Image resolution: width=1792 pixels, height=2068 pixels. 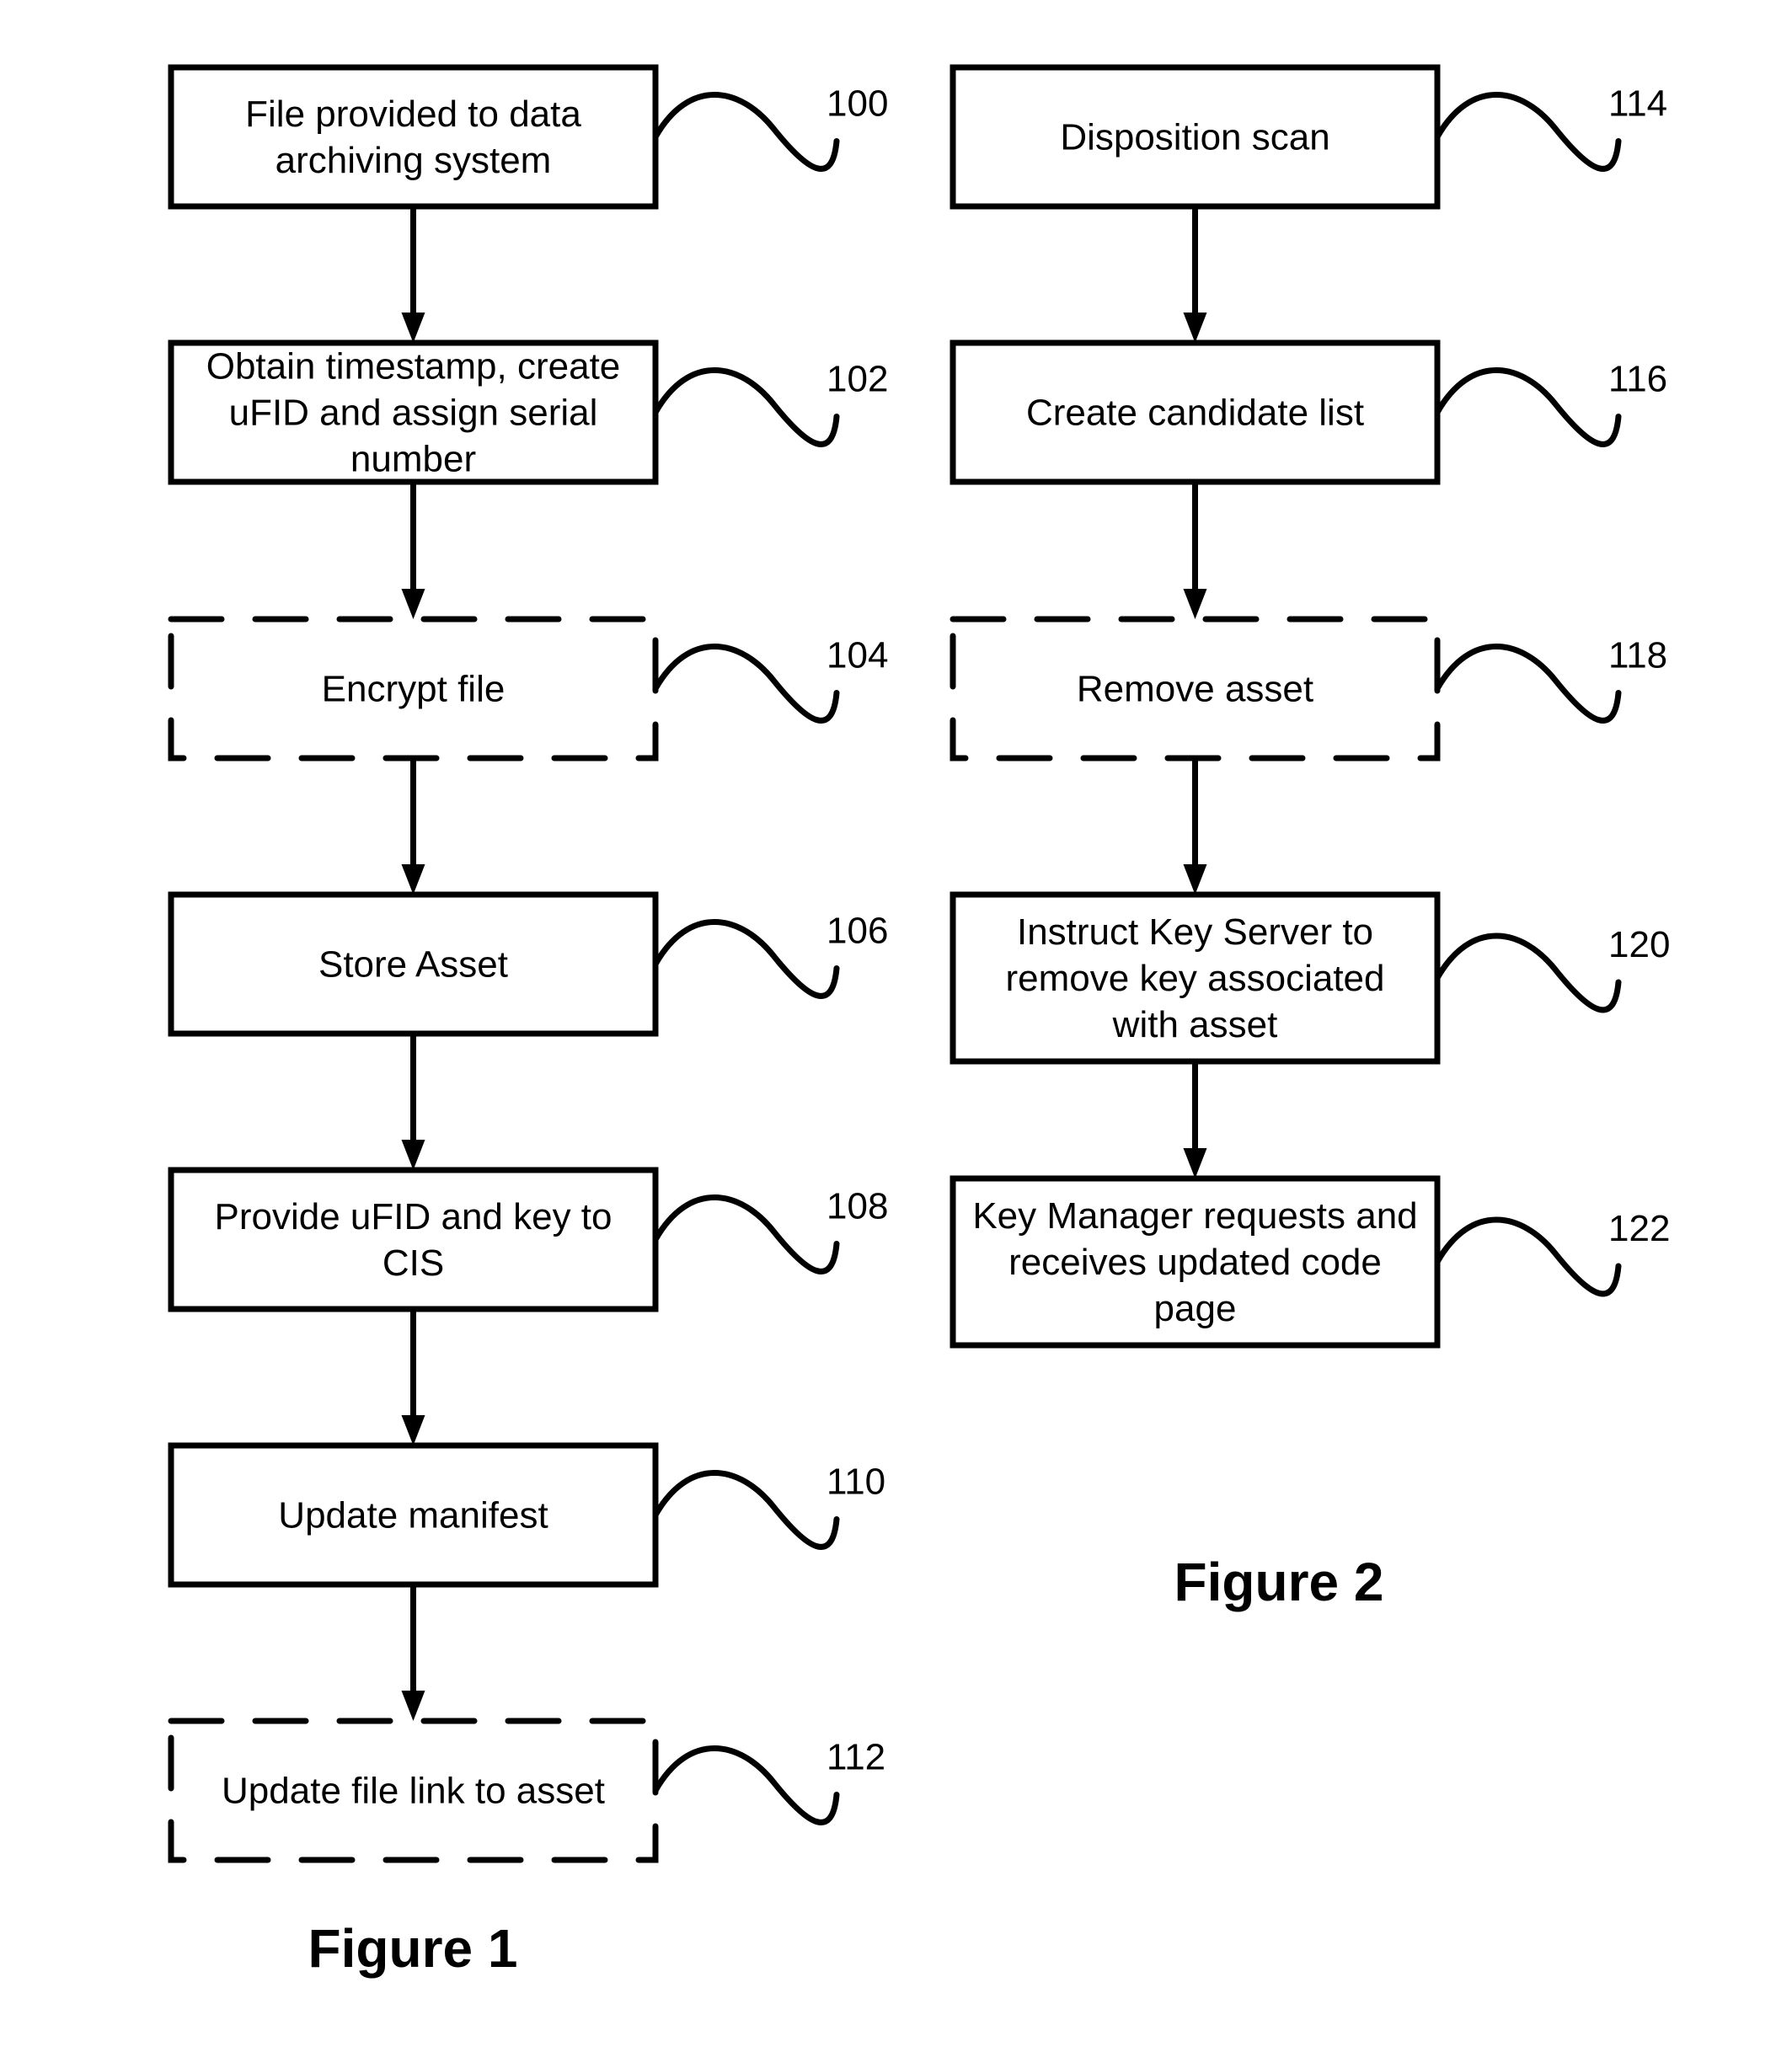 What do you see at coordinates (1195, 1262) in the screenshot?
I see `step-text: receives updated code` at bounding box center [1195, 1262].